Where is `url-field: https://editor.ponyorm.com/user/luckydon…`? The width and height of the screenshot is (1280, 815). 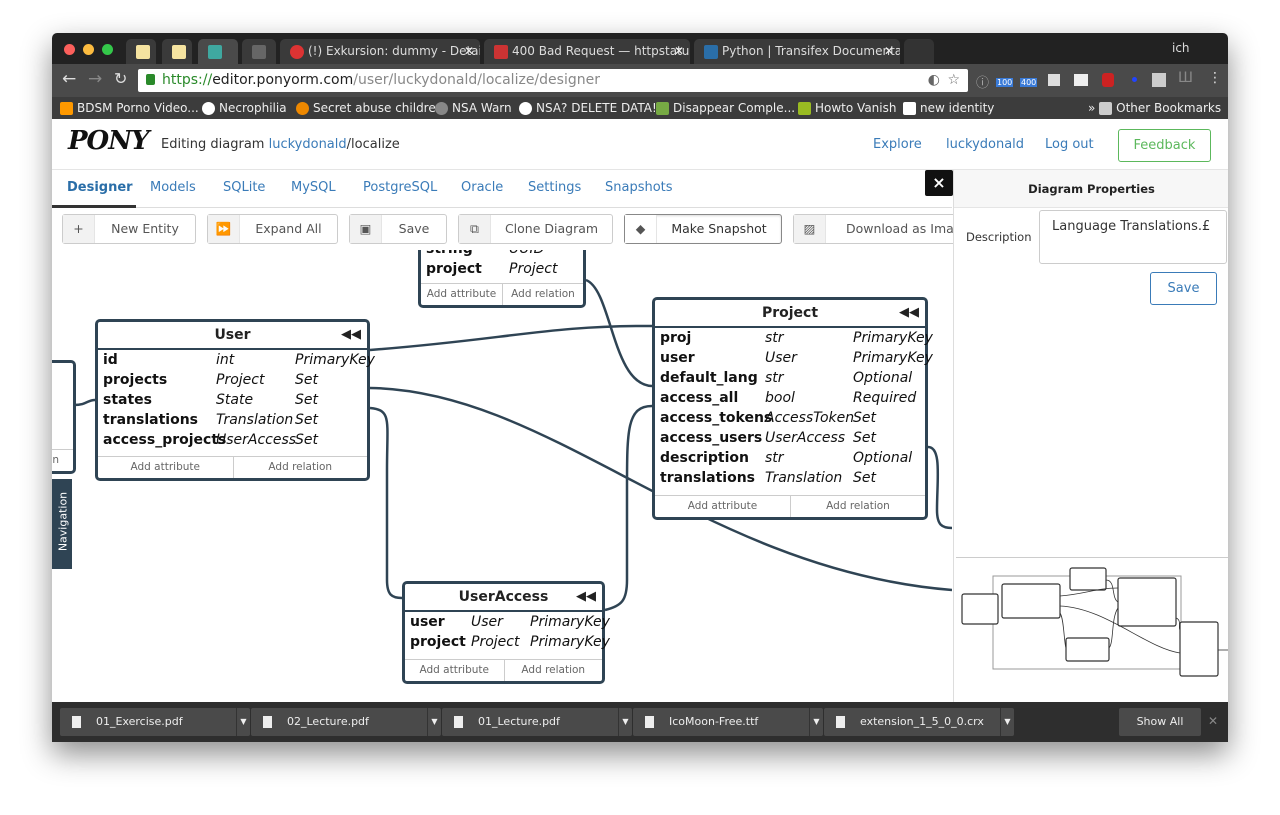
url-field: https://editor.ponyorm.com/user/luckydon… is located at coordinates (553, 80).